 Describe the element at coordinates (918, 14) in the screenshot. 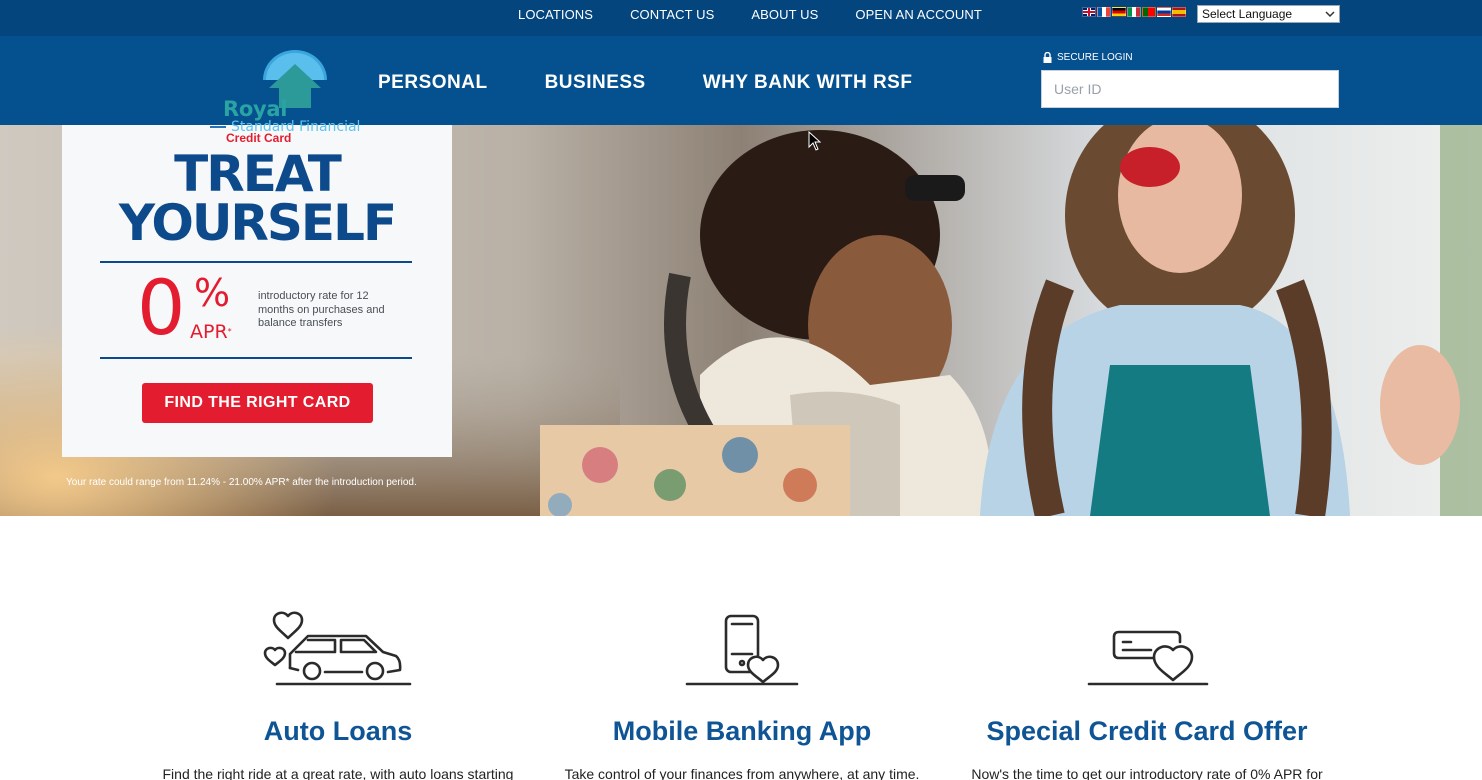

I see `open-account-link: OPEN AN ACCOUNT` at that location.